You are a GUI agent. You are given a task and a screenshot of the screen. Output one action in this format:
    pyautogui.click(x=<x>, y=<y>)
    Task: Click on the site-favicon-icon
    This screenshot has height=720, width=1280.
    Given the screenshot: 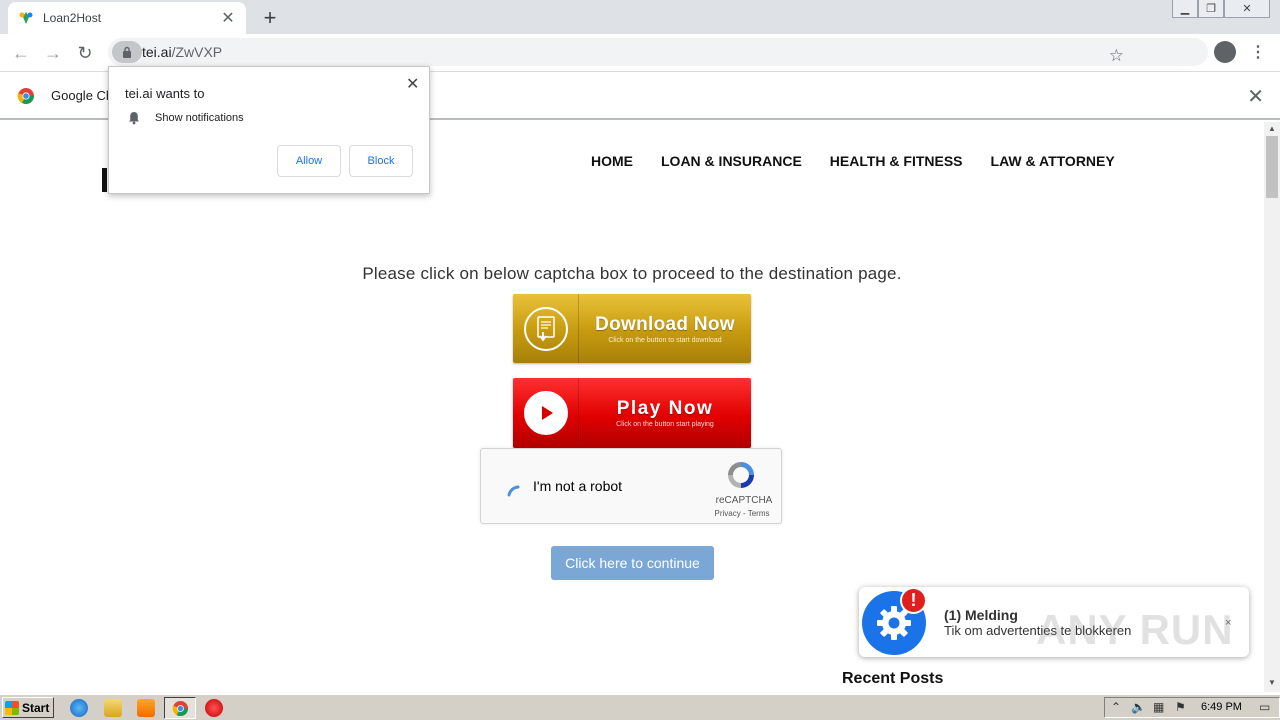 What is the action you would take?
    pyautogui.click(x=26, y=18)
    